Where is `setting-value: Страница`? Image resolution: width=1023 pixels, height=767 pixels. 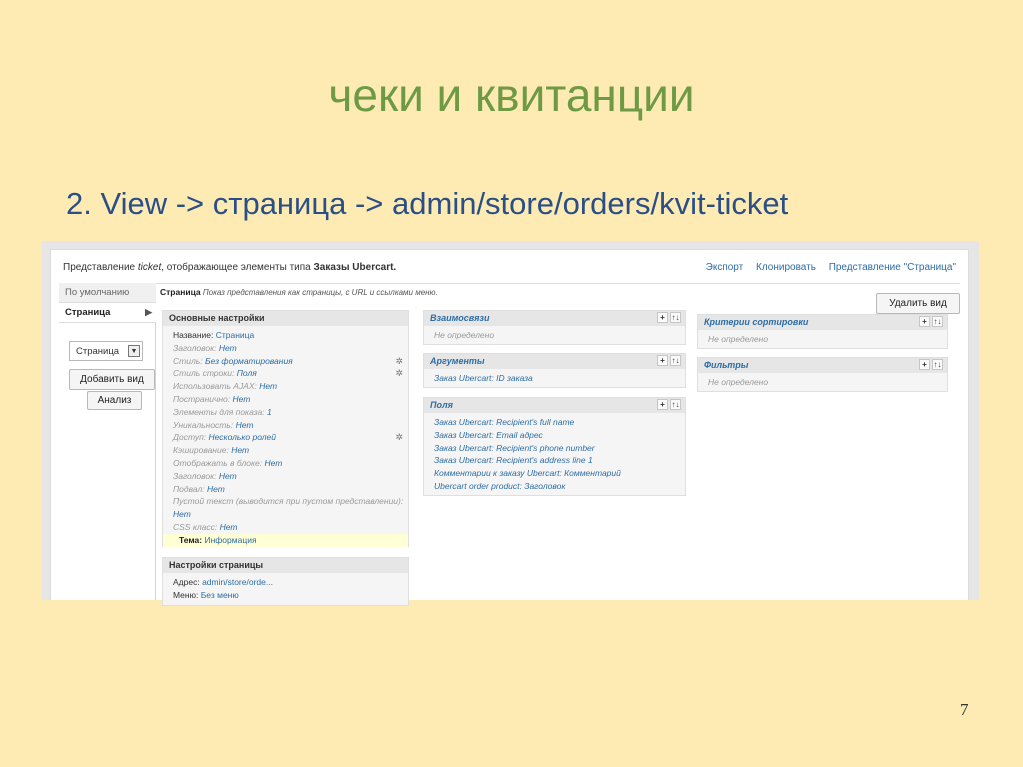 setting-value: Страница is located at coordinates (235, 335).